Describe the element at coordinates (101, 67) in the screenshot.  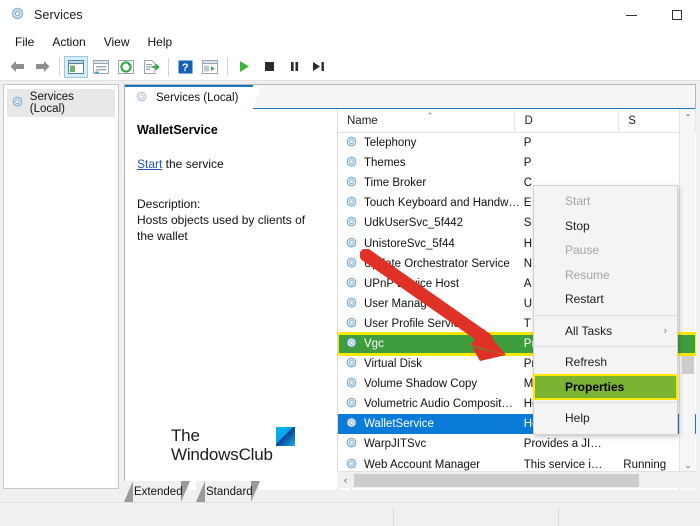
I see `export-list-icon` at that location.